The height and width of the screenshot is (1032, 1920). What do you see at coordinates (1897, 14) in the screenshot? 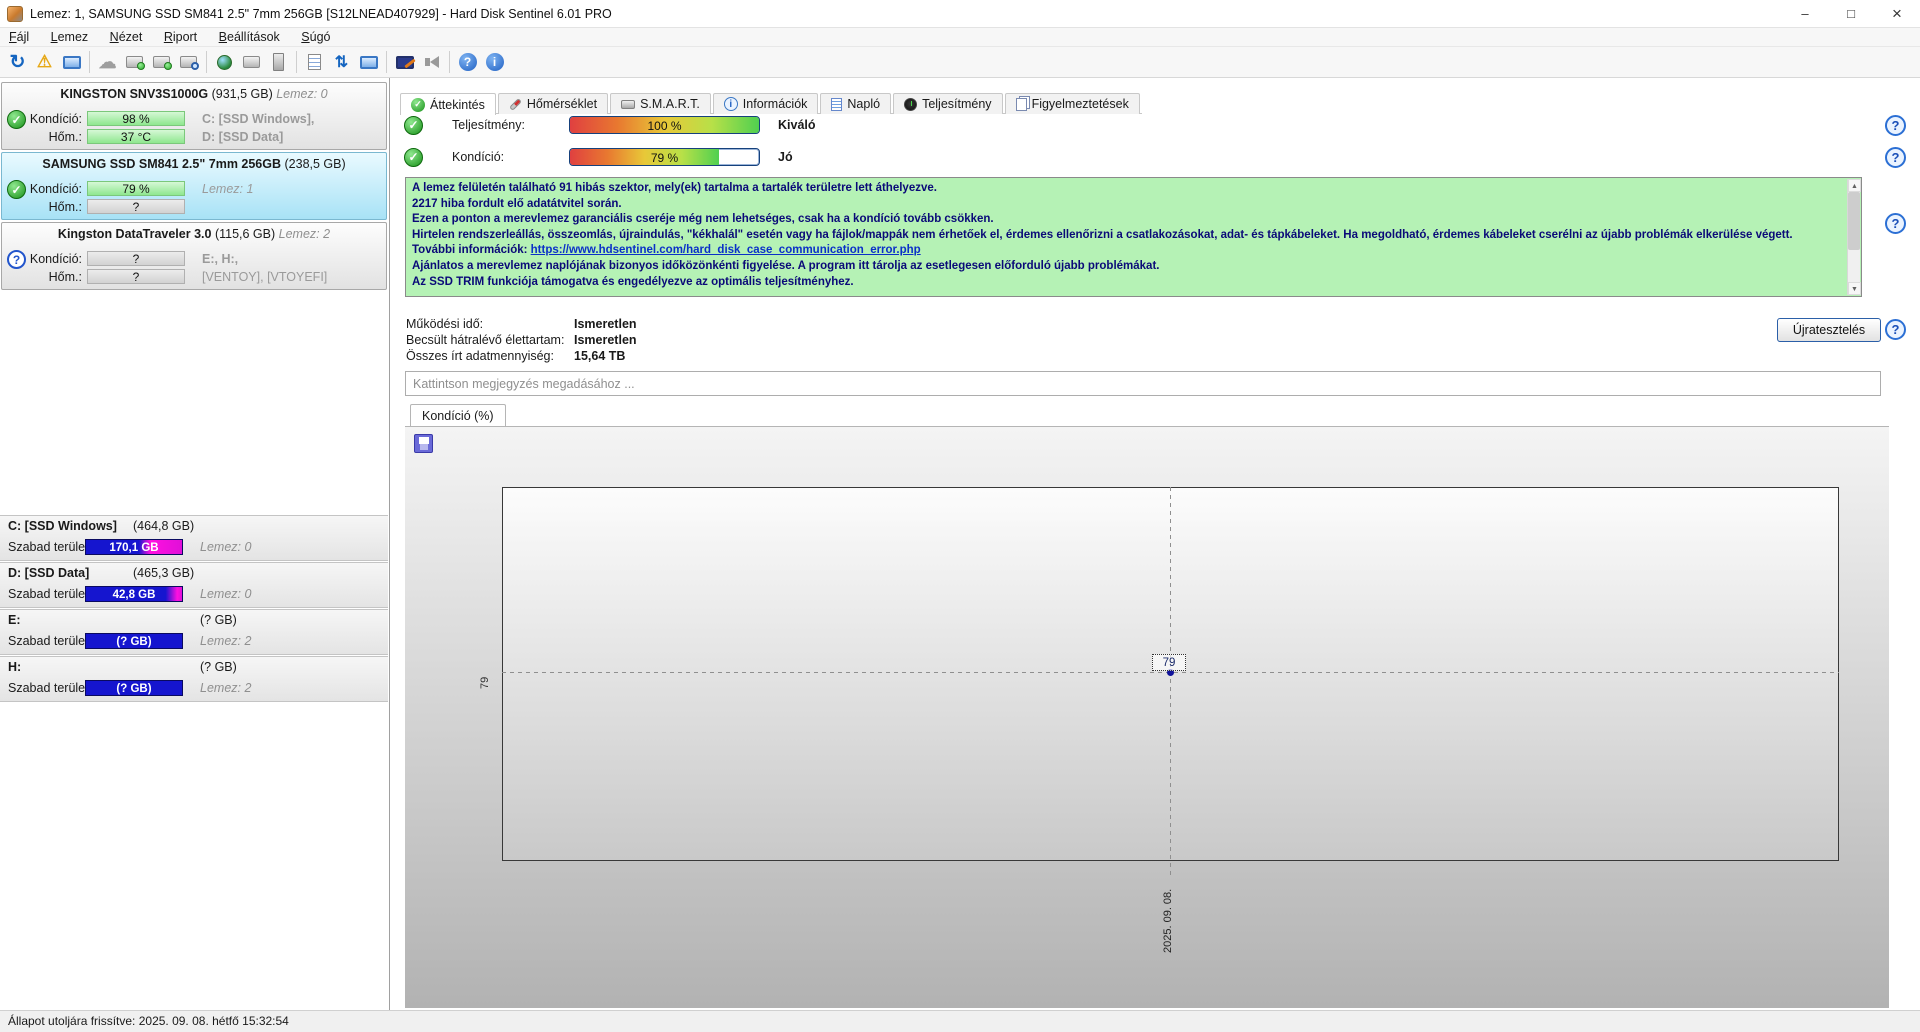
I see `close-button` at bounding box center [1897, 14].